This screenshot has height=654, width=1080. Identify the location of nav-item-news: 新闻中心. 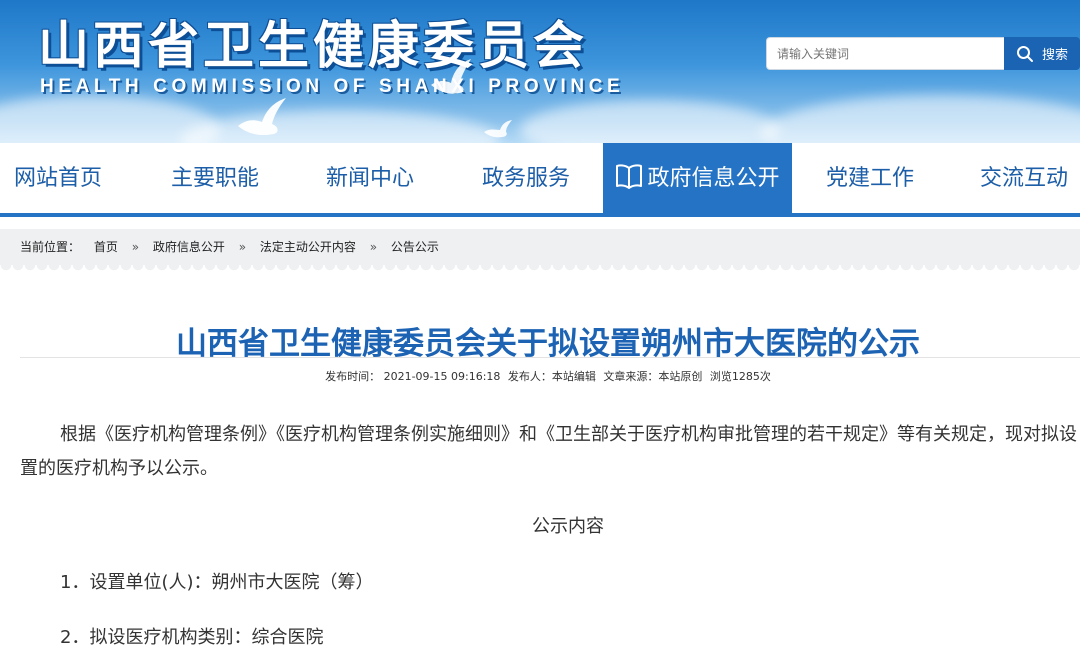
(370, 178).